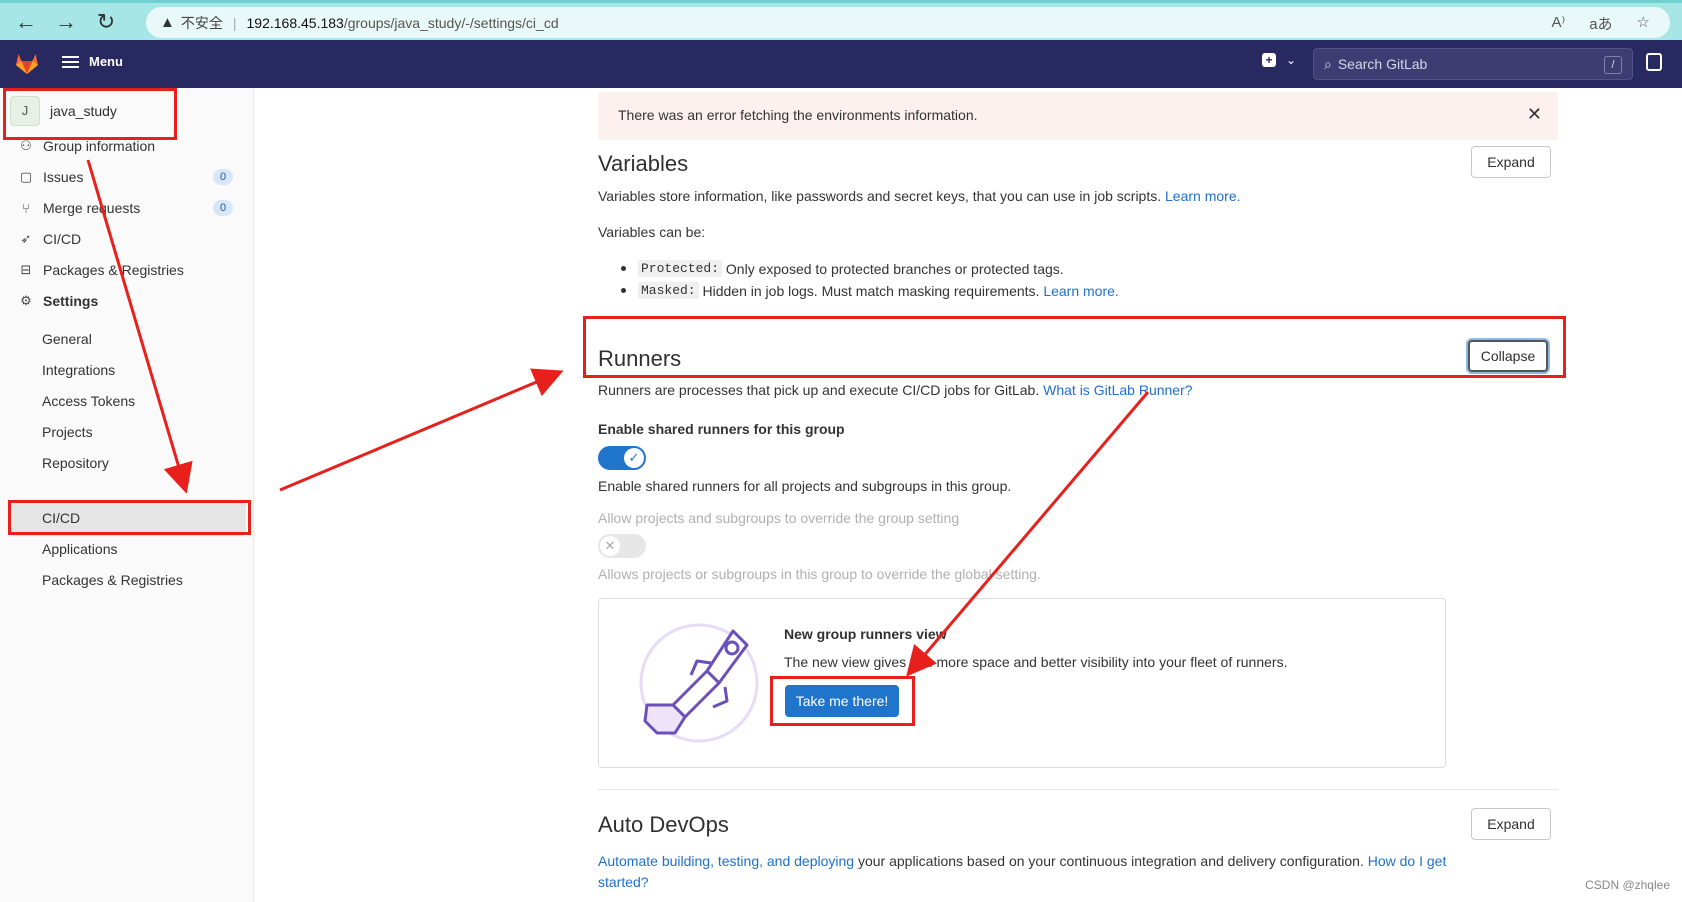  What do you see at coordinates (1627, 885) in the screenshot?
I see `watermark: CSDN @zhqlee` at bounding box center [1627, 885].